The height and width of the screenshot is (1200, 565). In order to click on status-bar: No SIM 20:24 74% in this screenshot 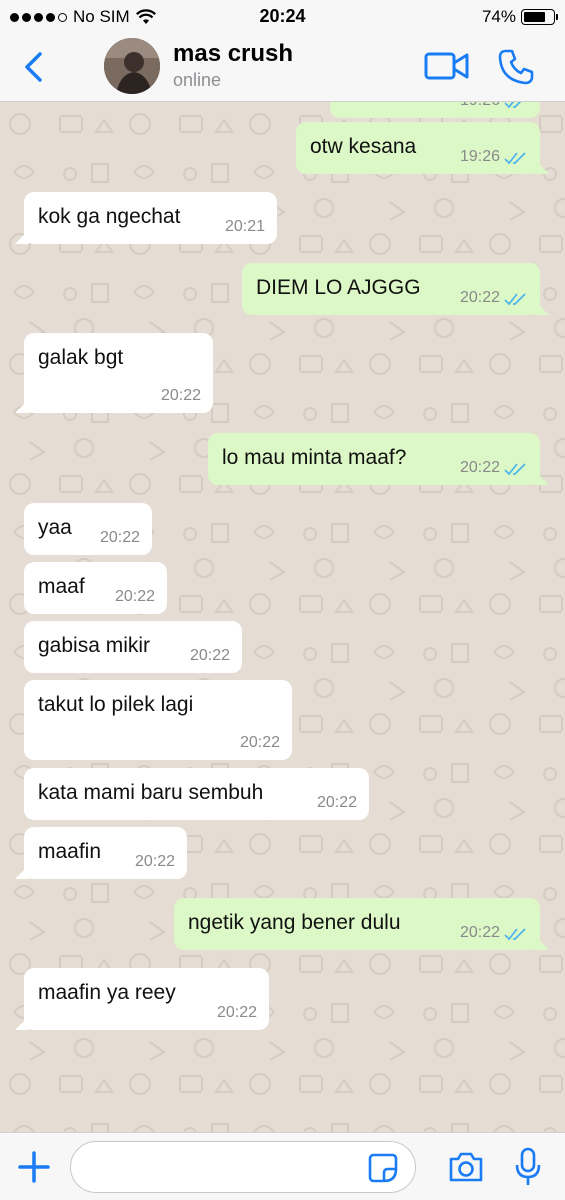, I will do `click(282, 17)`.